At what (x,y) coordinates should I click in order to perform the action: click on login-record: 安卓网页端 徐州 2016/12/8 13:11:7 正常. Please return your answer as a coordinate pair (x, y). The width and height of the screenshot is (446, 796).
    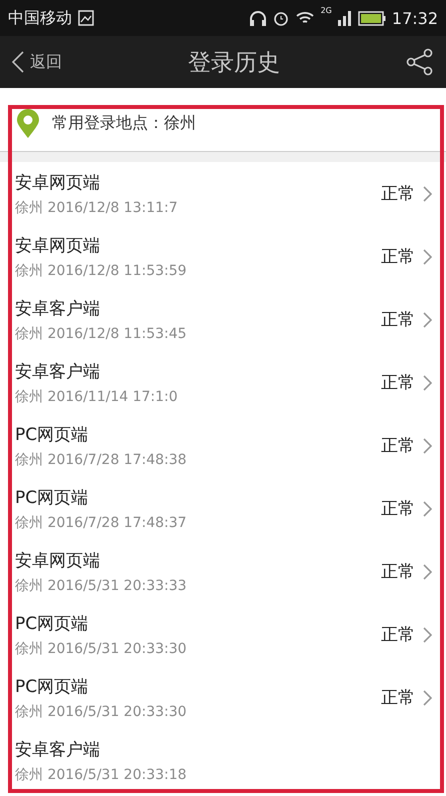
    Looking at the image, I should click on (223, 193).